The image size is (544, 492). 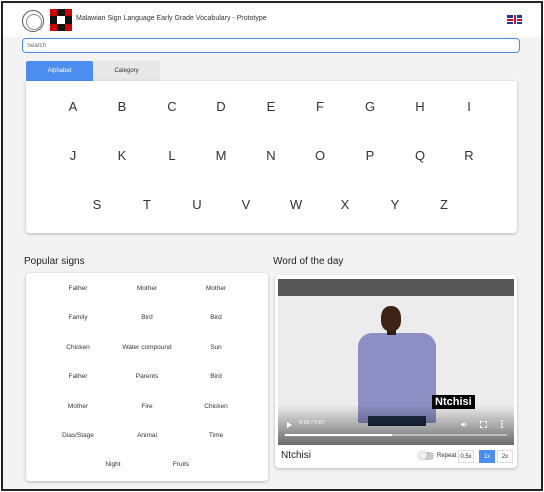 What do you see at coordinates (296, 204) in the screenshot?
I see `letter-w: W` at bounding box center [296, 204].